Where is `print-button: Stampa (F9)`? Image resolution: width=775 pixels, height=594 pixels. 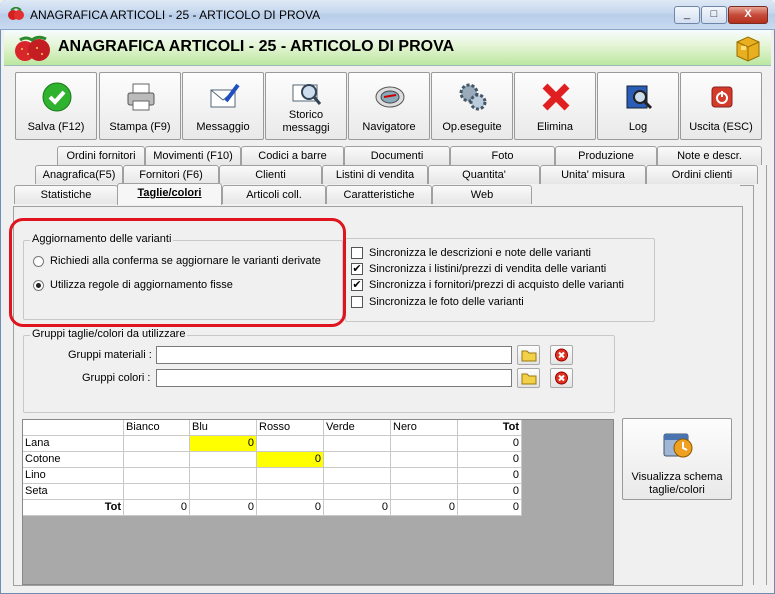
print-button: Stampa (F9) is located at coordinates (140, 106).